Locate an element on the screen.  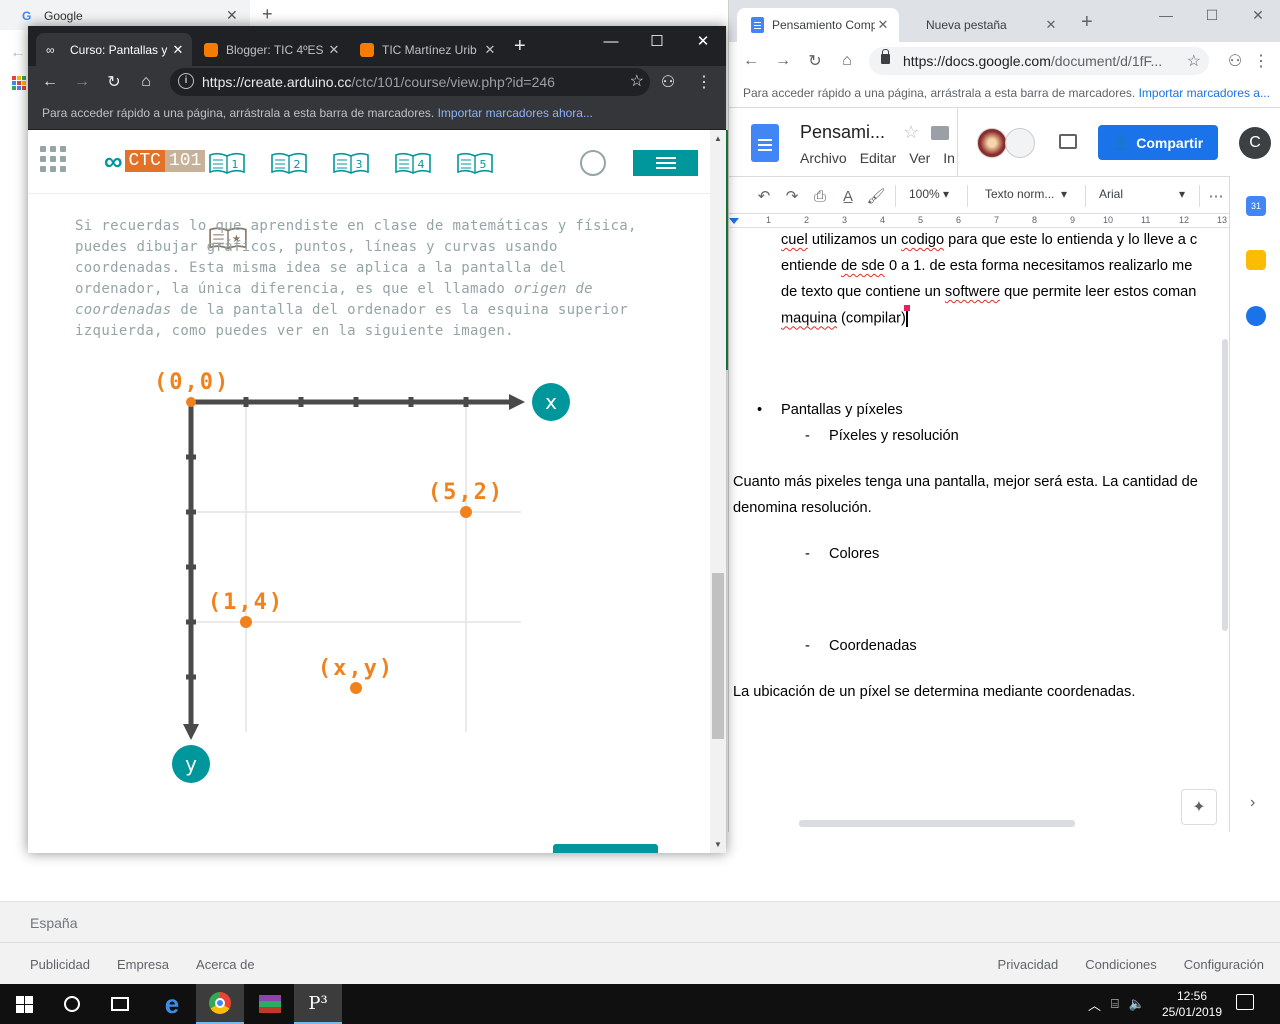
footer-link-publicidad: Publicidad is located at coordinates (60, 964).